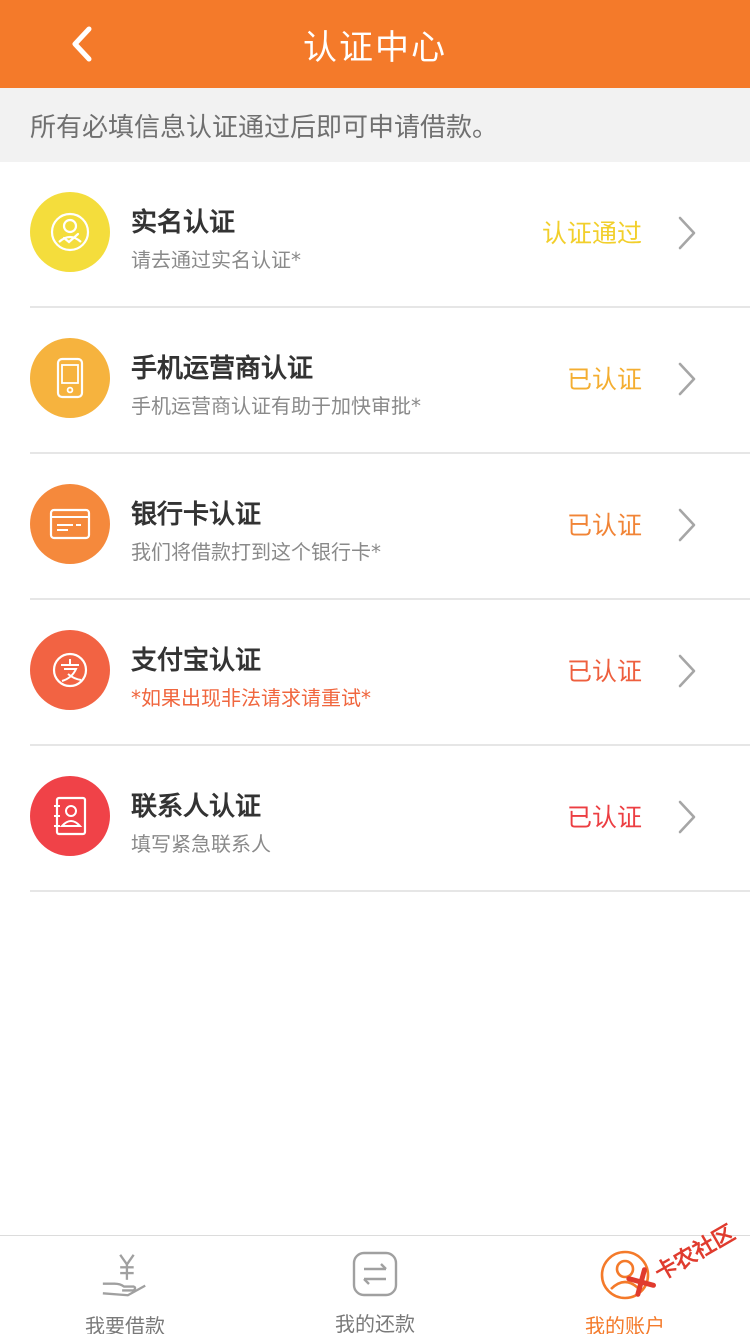 The width and height of the screenshot is (750, 1334). Describe the element at coordinates (591, 233) in the screenshot. I see `verify-status: 认证通过` at that location.